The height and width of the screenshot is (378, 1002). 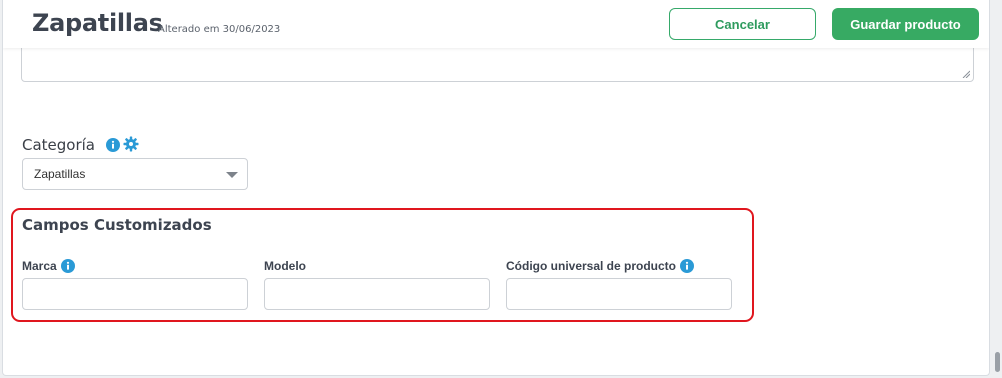 I want to click on field-label-modelo: Modelo, so click(x=285, y=266).